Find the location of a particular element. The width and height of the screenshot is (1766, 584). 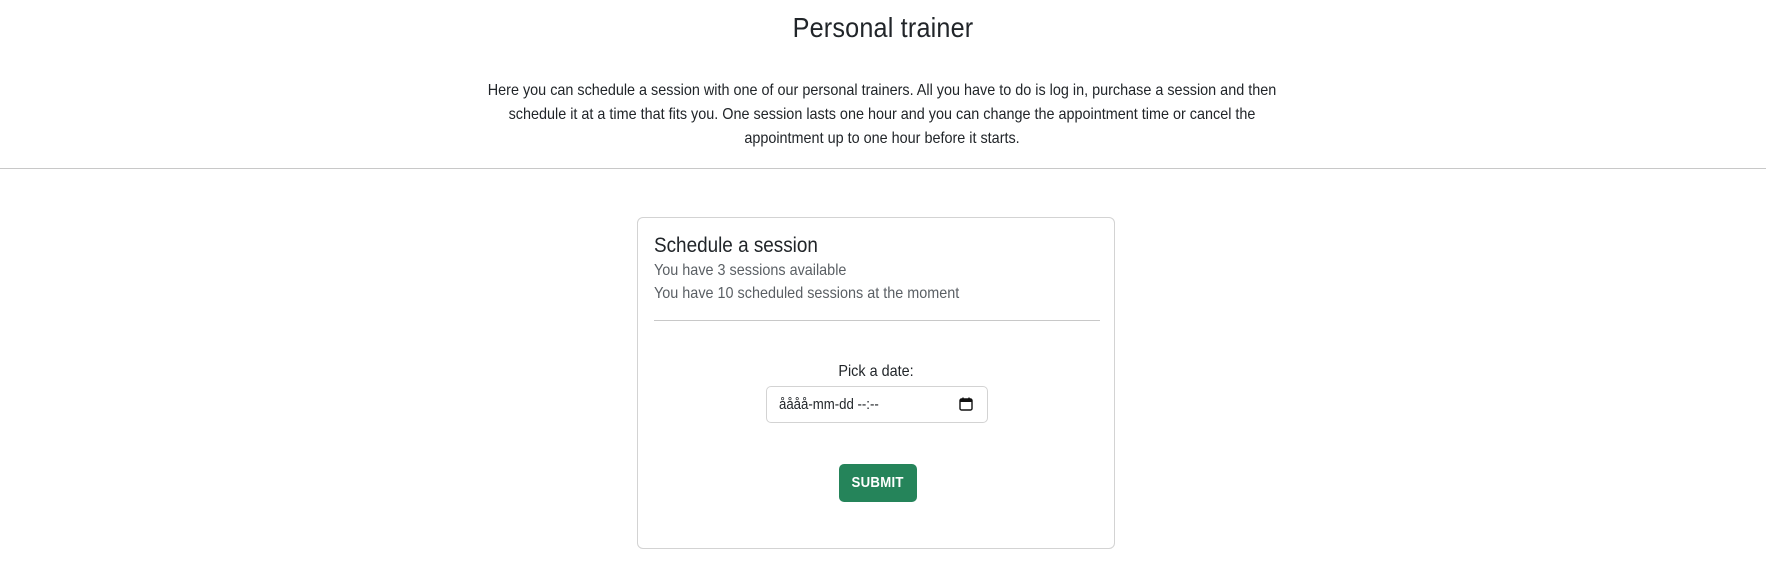

datetime-input-value: åååå-mm-dd --:-- is located at coordinates (829, 404).